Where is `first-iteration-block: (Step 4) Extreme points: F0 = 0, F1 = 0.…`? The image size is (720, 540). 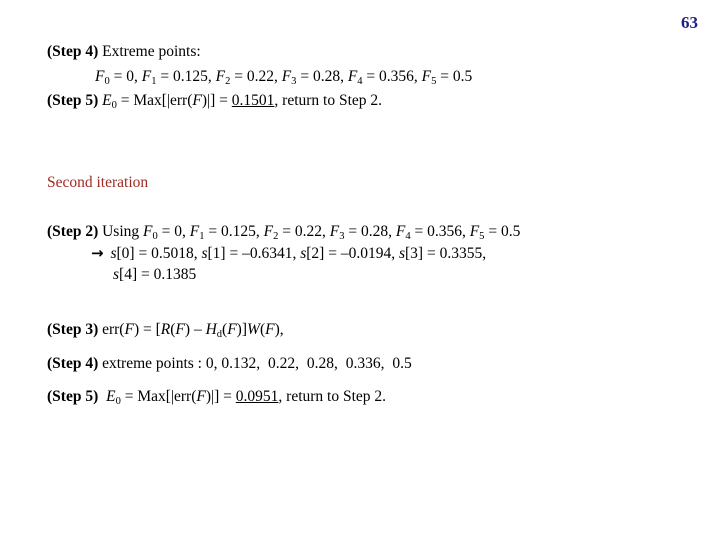
first-iteration-block: (Step 4) Extreme points: F0 = 0, F1 = 0.… is located at coordinates (372, 81).